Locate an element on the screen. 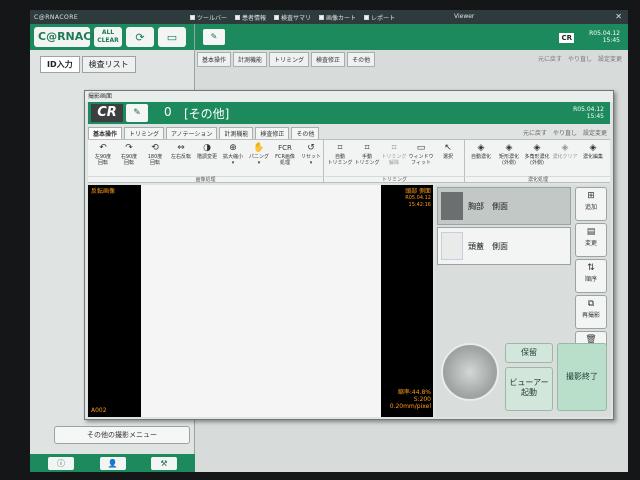 The height and width of the screenshot is (480, 640). other-imaging-menu-button: その他の撮影メニュー is located at coordinates (122, 435).